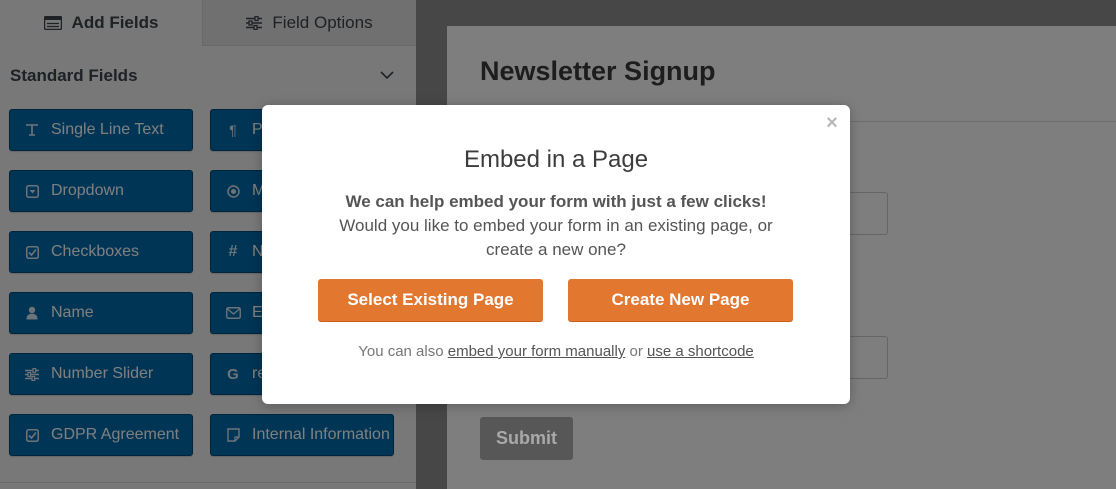 This screenshot has height=489, width=1116. Describe the element at coordinates (101, 191) in the screenshot. I see `field-dropdown: Dropdown` at that location.